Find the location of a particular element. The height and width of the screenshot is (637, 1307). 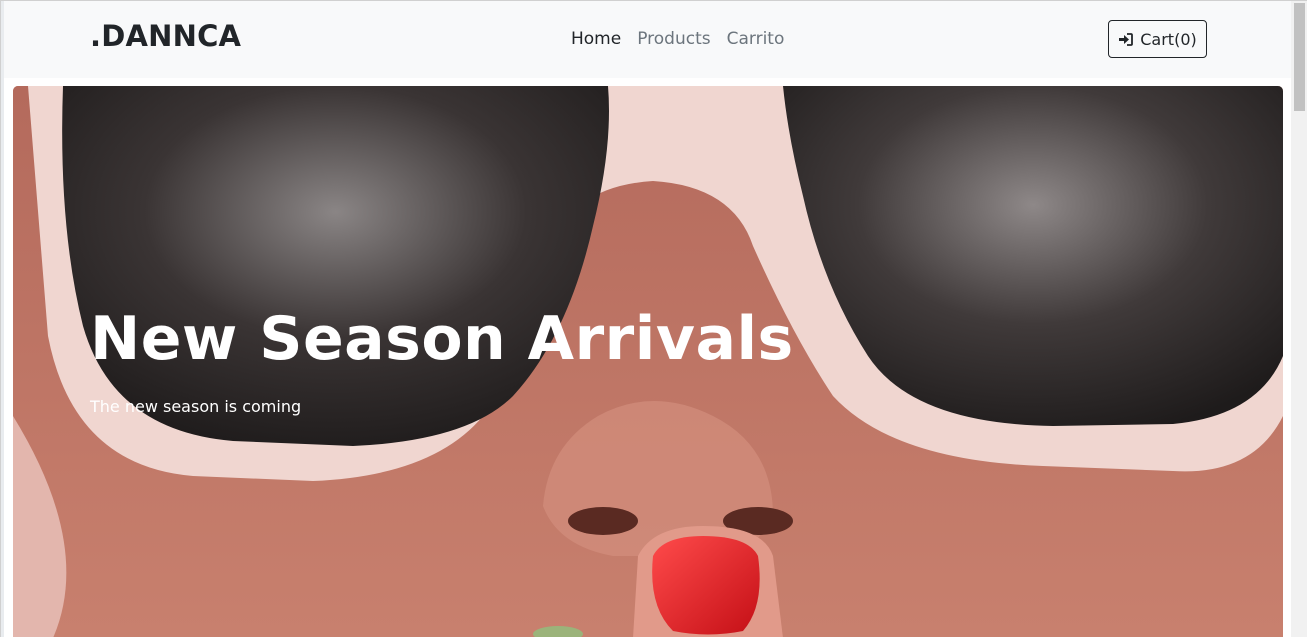

nav-link-home: Home is located at coordinates (600, 39).